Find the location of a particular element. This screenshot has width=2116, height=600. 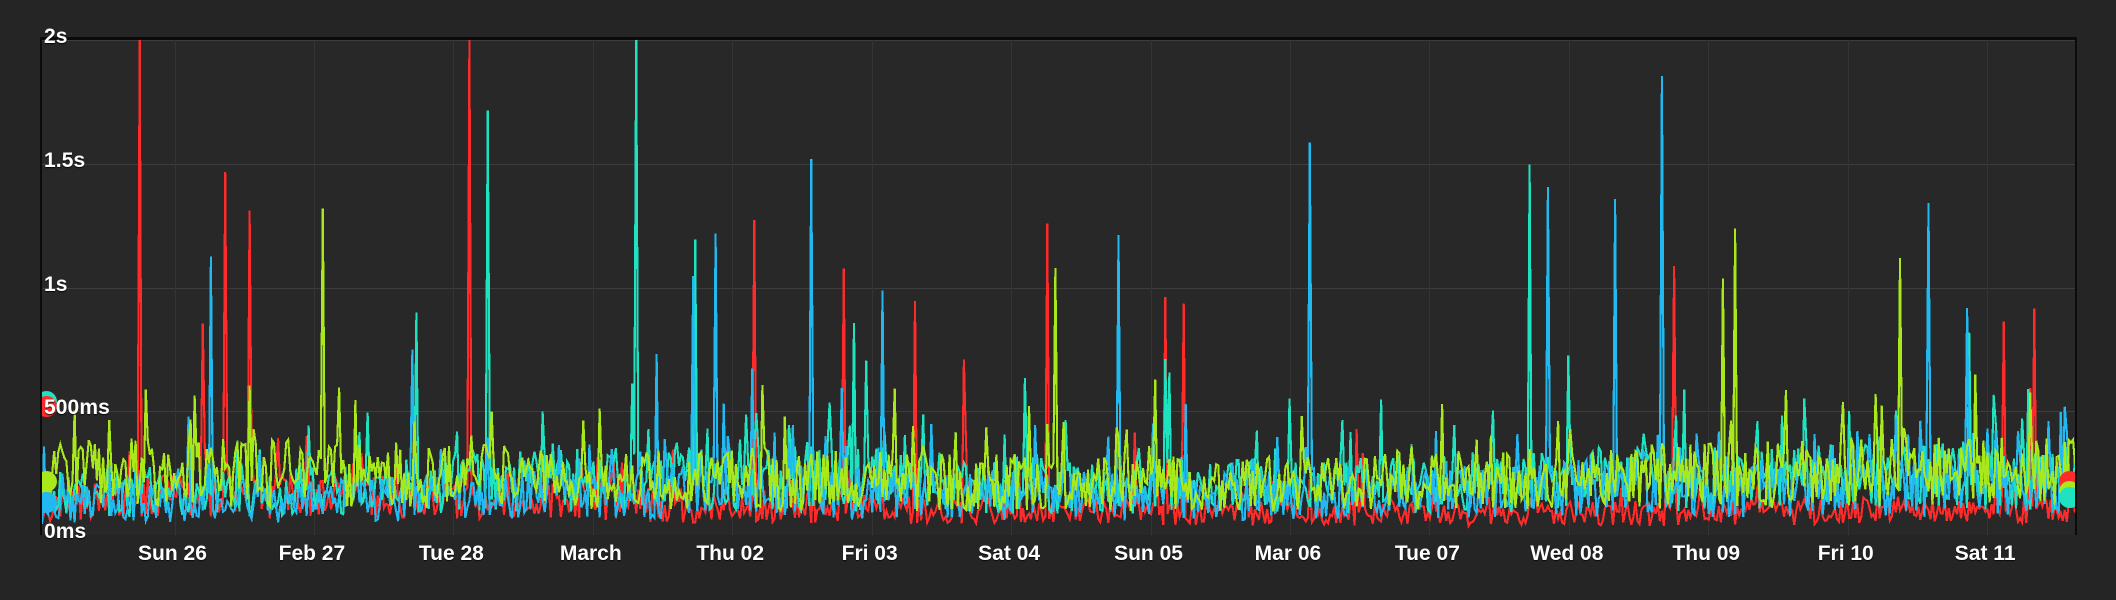

x-axis-tick-label: Tue 07 is located at coordinates (1427, 553).